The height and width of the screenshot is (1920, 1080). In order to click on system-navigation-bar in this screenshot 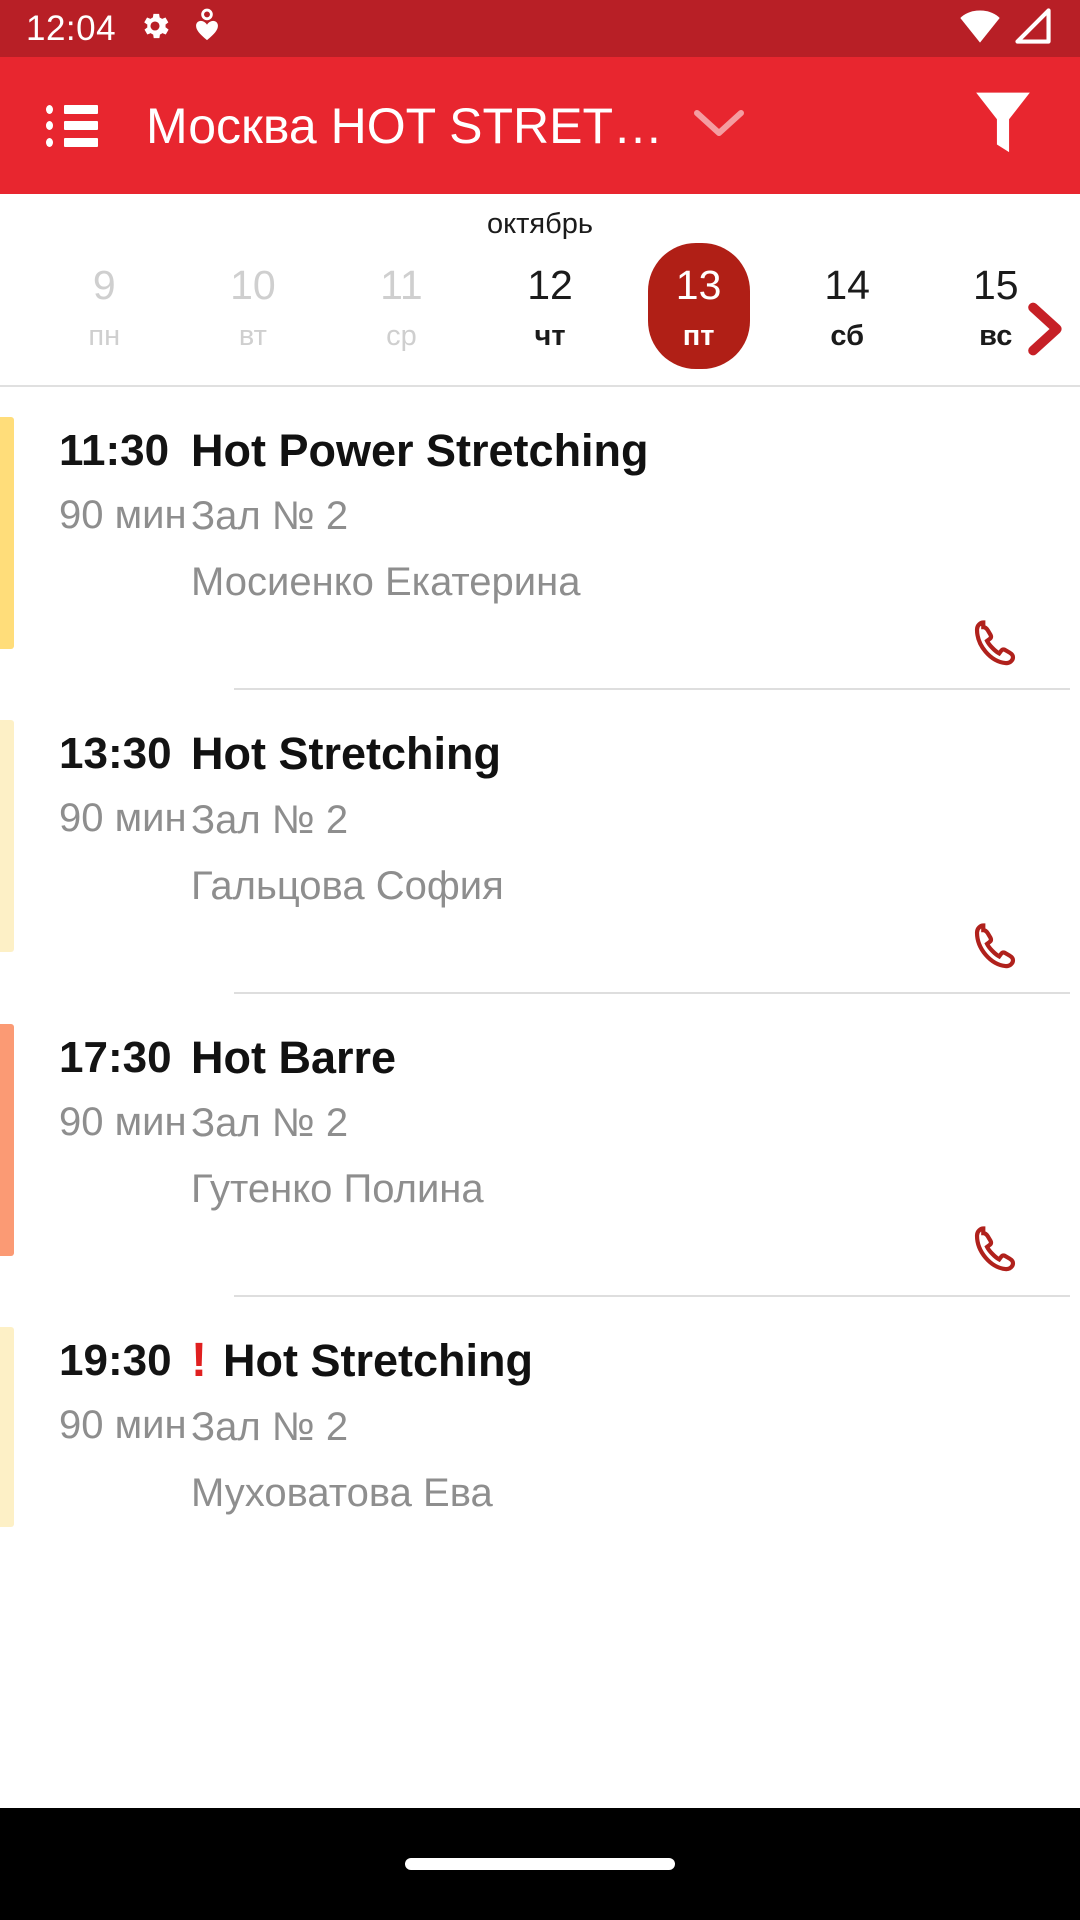, I will do `click(540, 1864)`.